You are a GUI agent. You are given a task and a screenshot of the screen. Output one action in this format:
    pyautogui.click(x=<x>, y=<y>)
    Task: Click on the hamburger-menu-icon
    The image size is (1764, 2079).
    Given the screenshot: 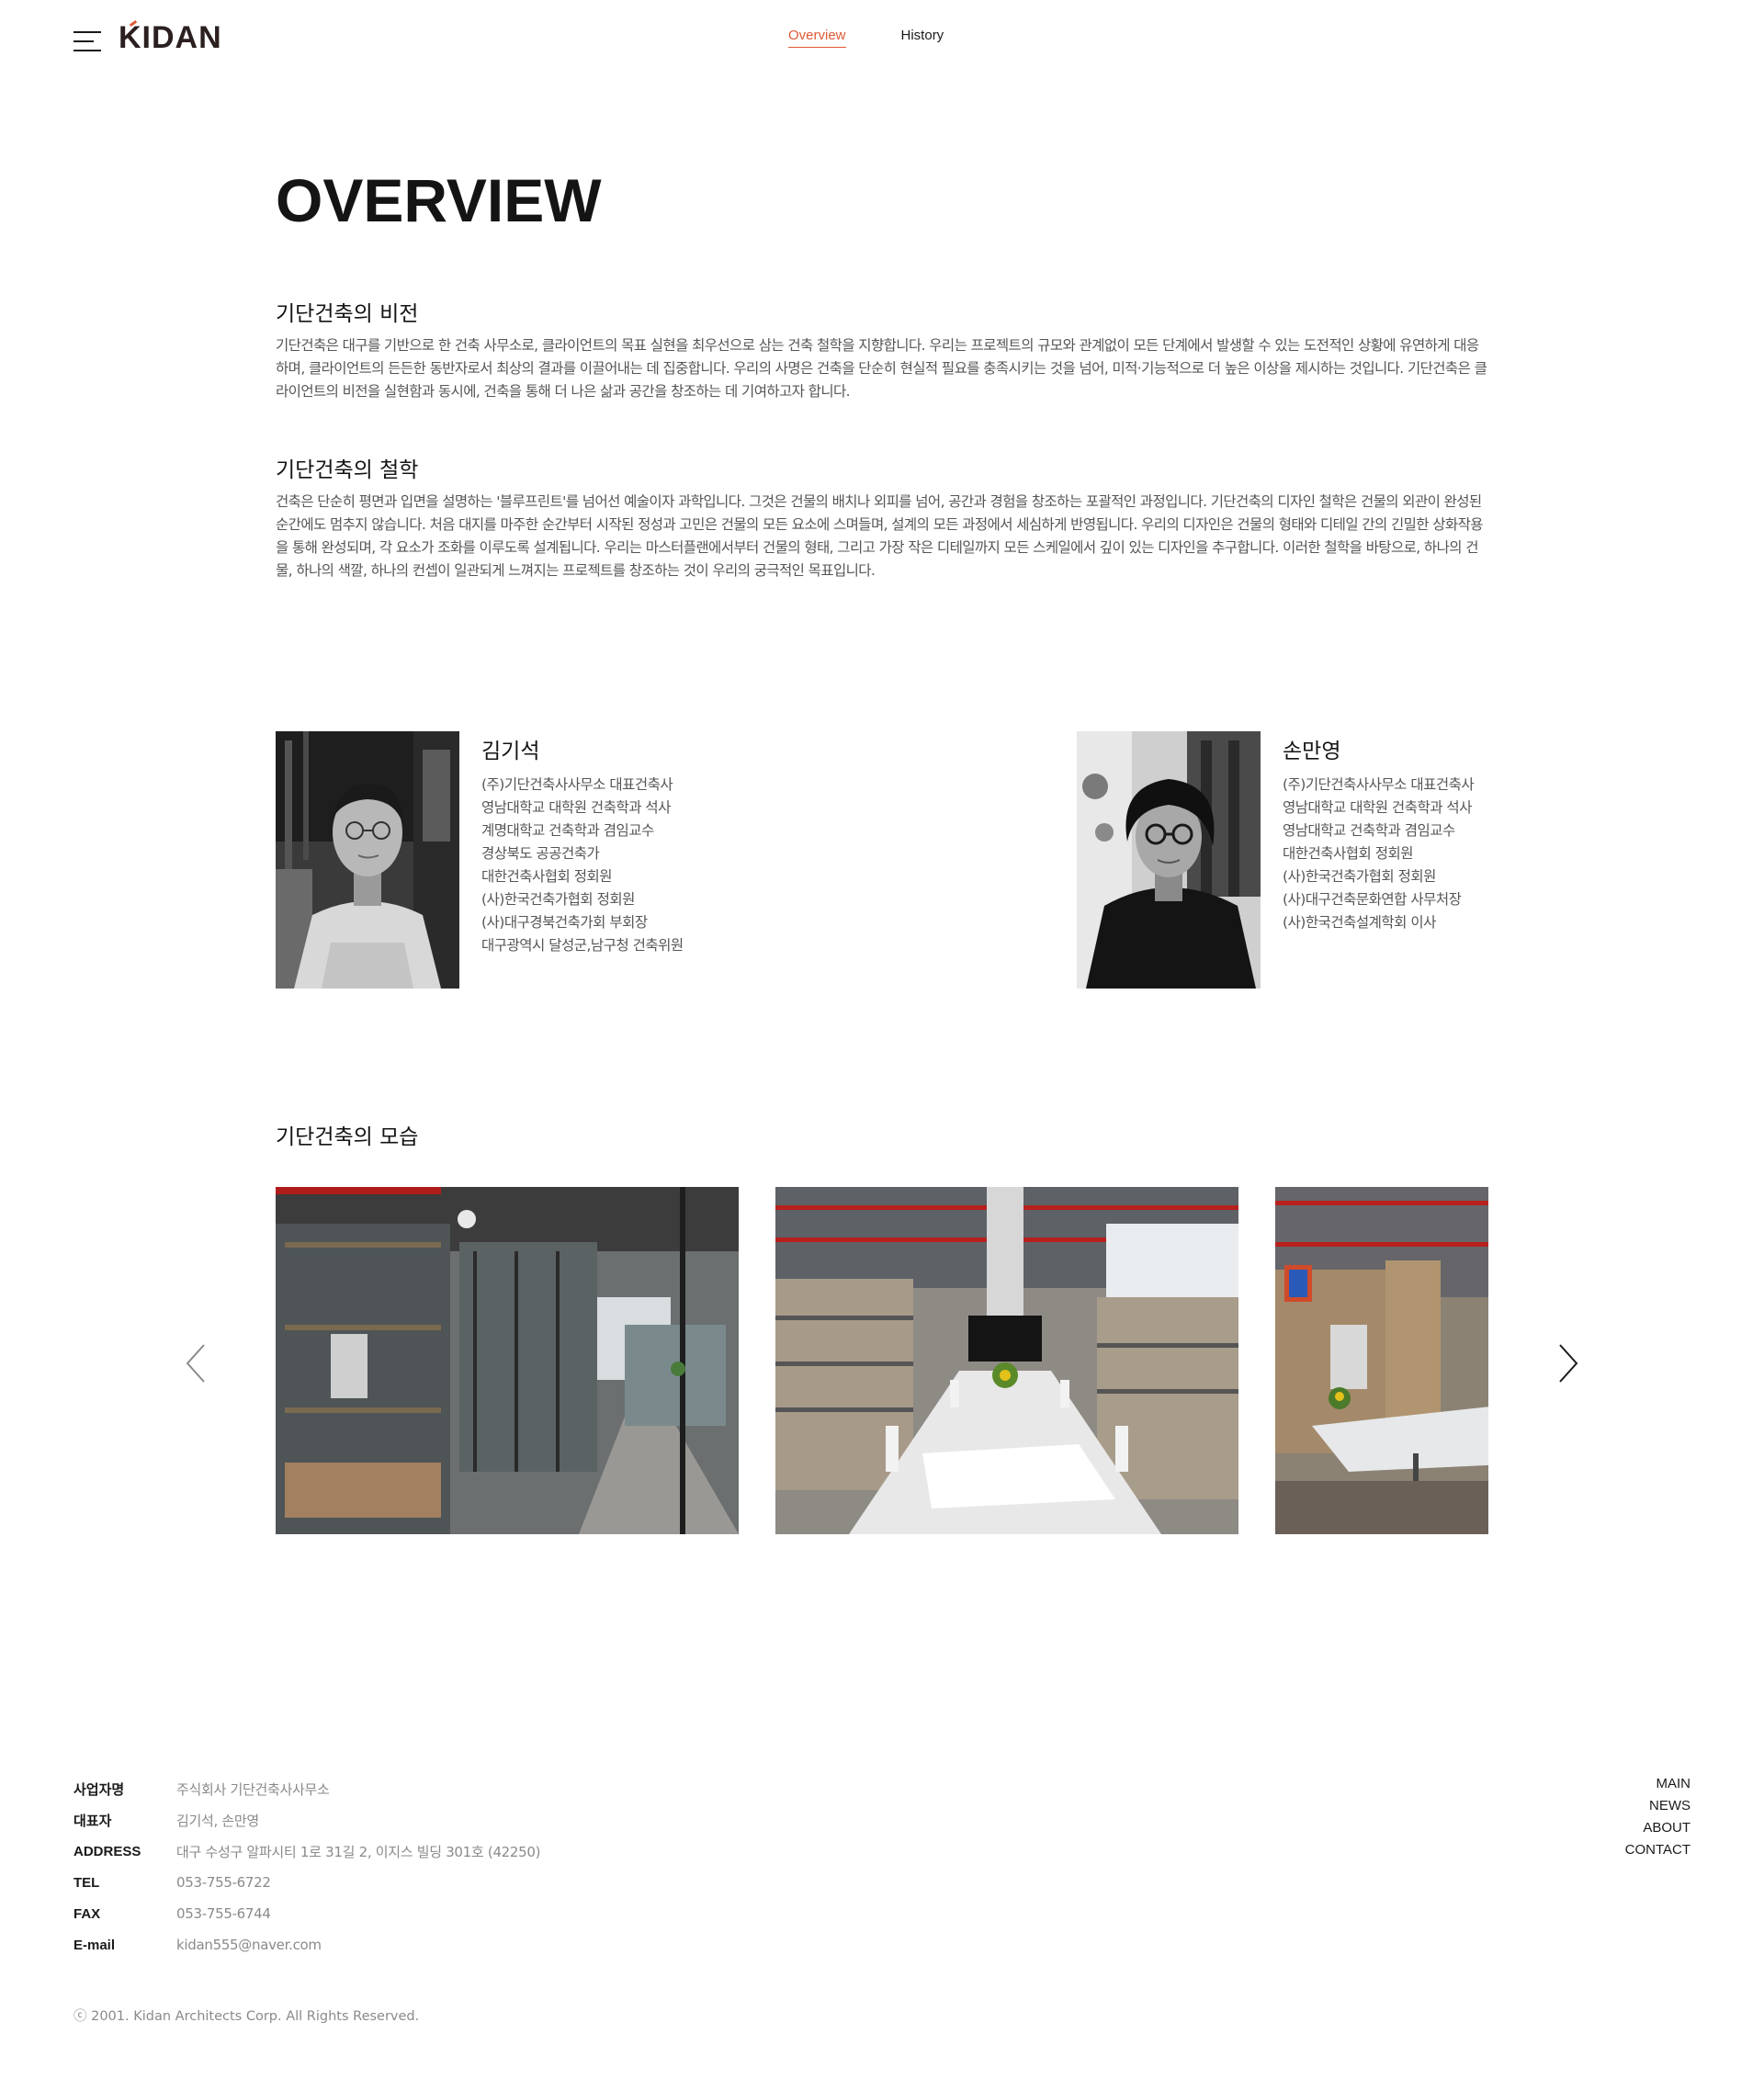 What is the action you would take?
    pyautogui.click(x=87, y=41)
    